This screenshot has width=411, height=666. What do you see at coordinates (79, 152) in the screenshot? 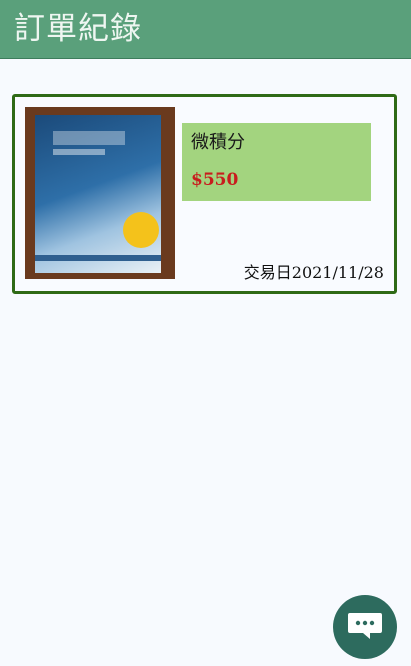
I see `book-cover-subtitle-band` at bounding box center [79, 152].